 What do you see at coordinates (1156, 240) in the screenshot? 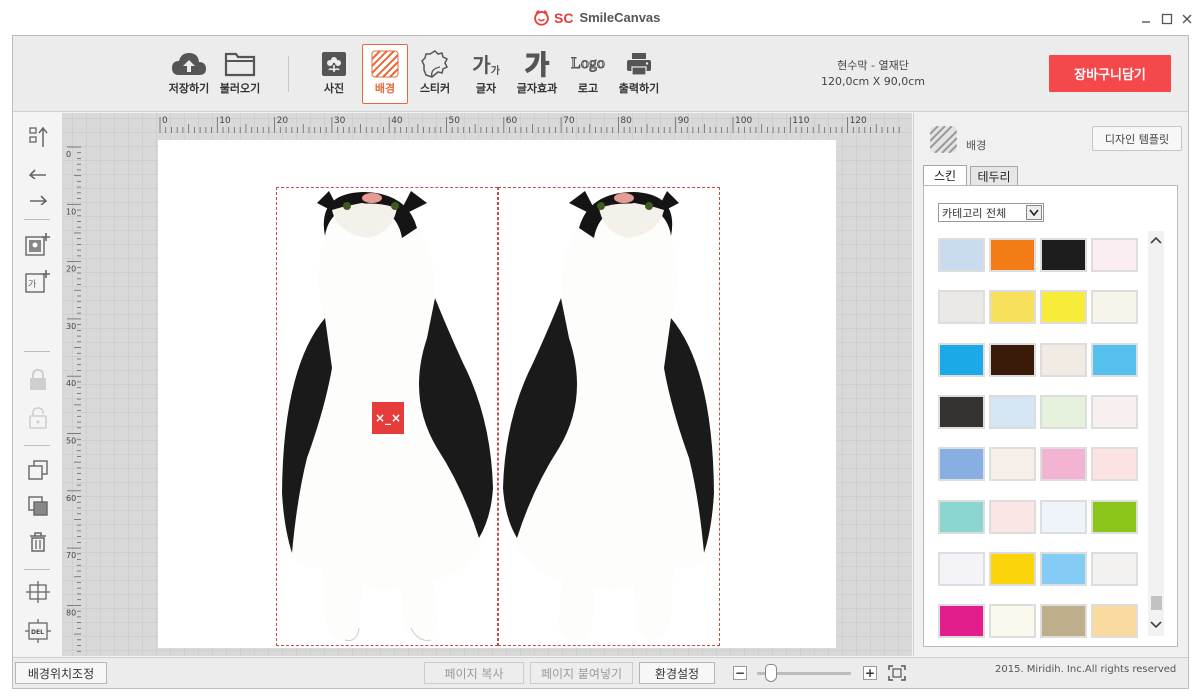
I see `scroll-up-icon` at bounding box center [1156, 240].